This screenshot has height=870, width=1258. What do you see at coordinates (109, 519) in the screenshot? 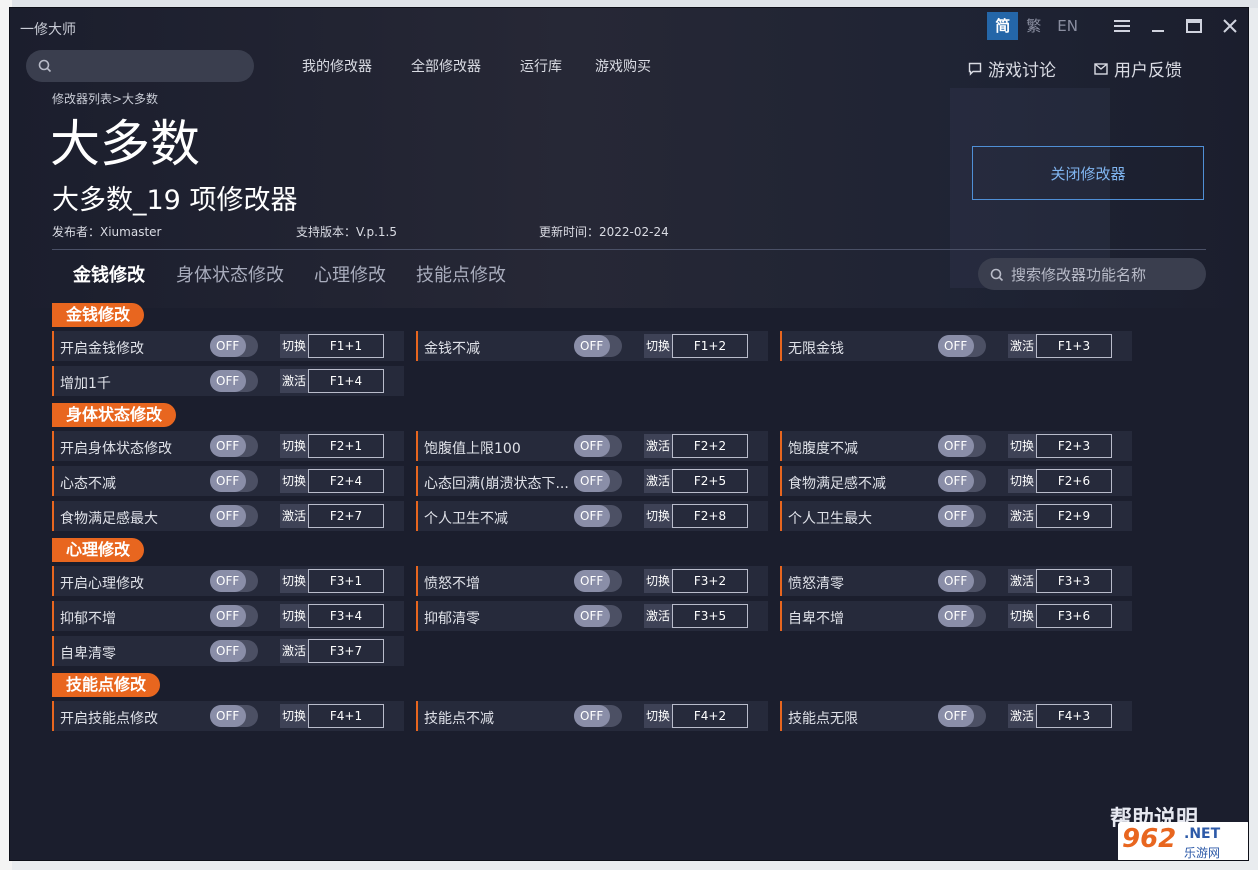
I see `cheat-label: 食物满足感最大` at bounding box center [109, 519].